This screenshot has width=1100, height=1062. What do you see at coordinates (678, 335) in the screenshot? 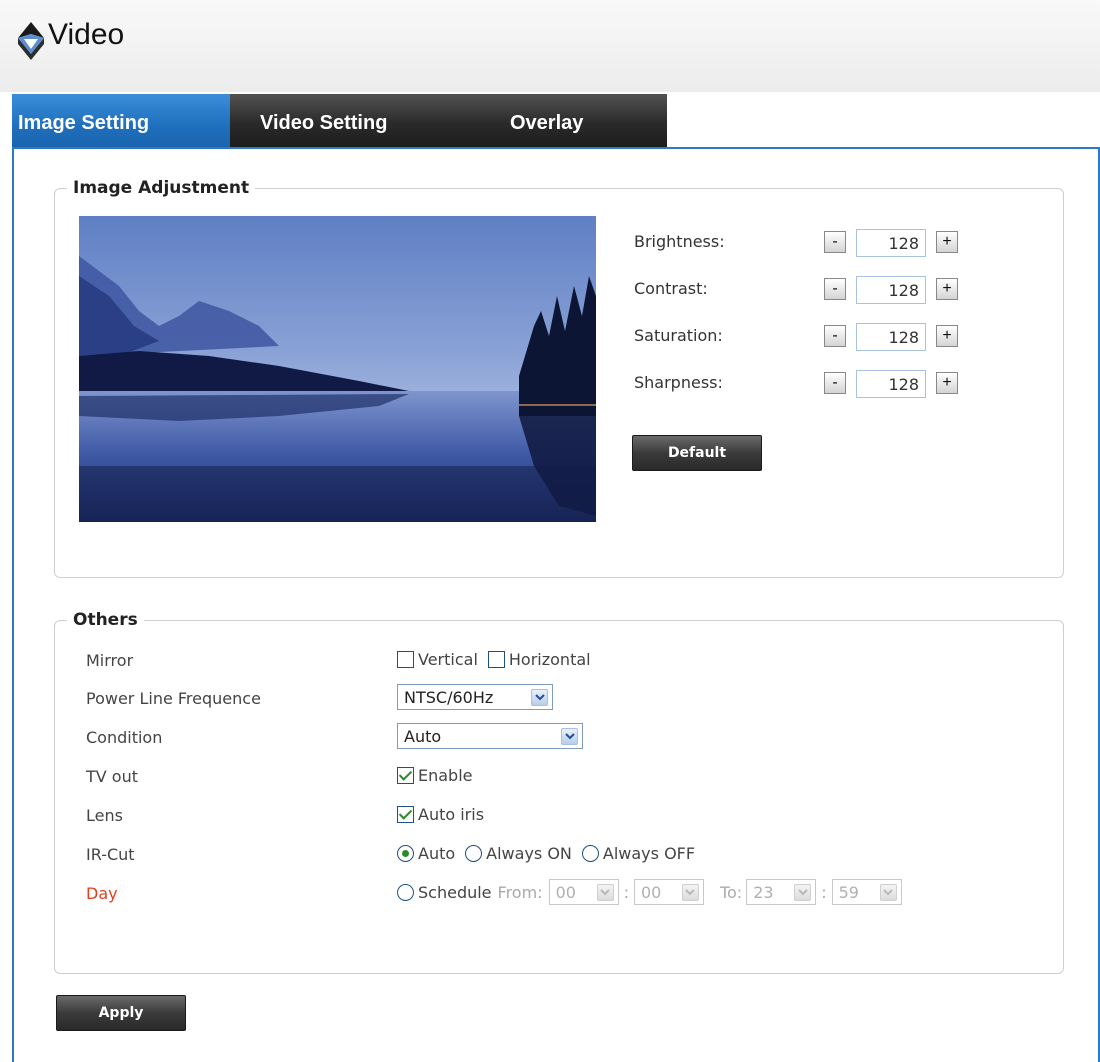
I see `saturation-label: Saturation:` at bounding box center [678, 335].